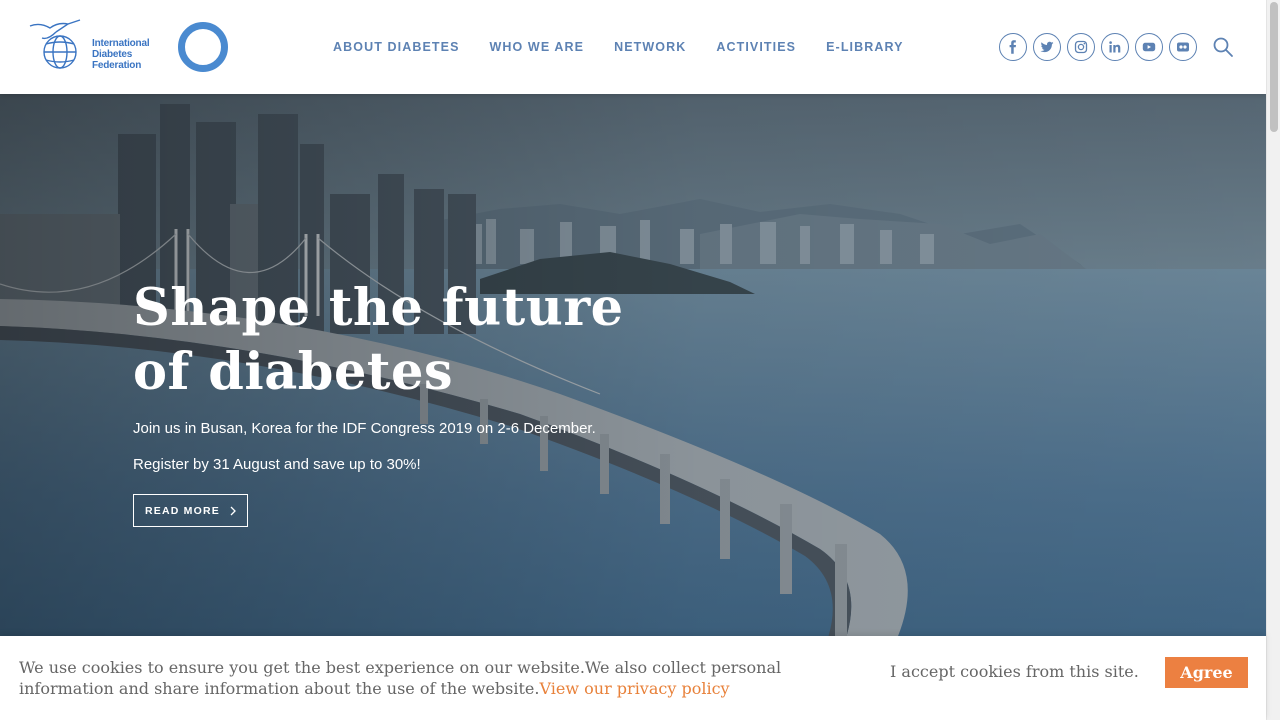 This screenshot has width=1280, height=720. What do you see at coordinates (1014, 671) in the screenshot?
I see `cookie-accept-text: I accept cookies from this site.` at bounding box center [1014, 671].